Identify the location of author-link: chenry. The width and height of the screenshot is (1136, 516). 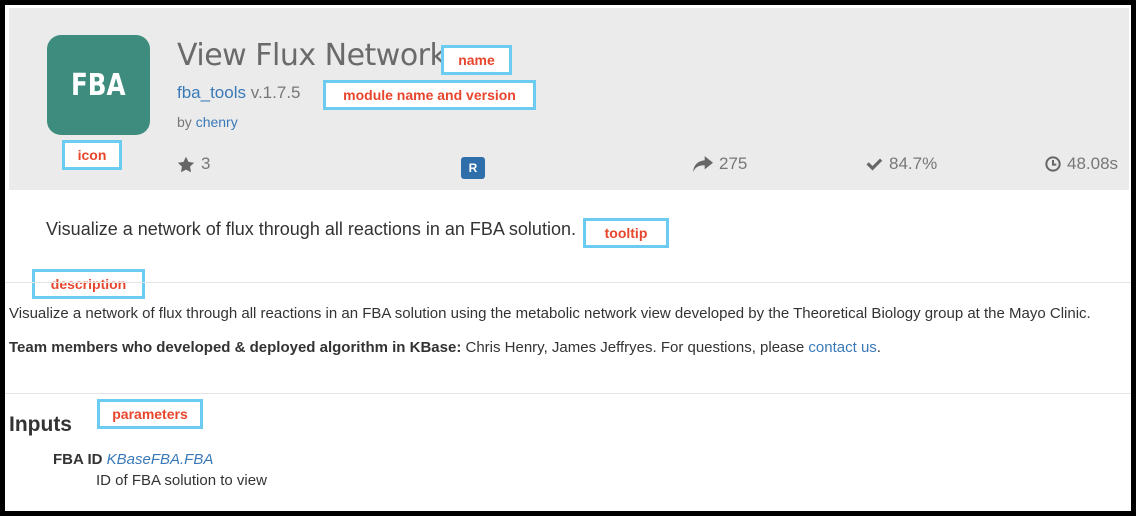
(217, 122).